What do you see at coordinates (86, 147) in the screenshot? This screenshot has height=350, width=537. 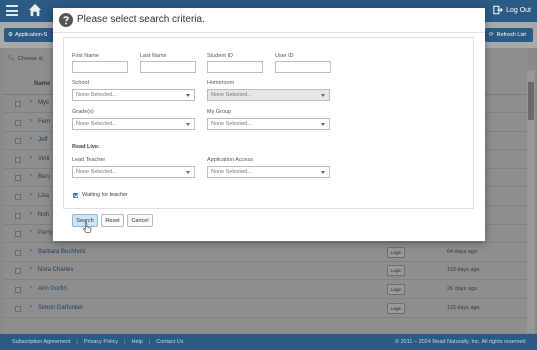 I see `read-live-section-title: Read Live:` at bounding box center [86, 147].